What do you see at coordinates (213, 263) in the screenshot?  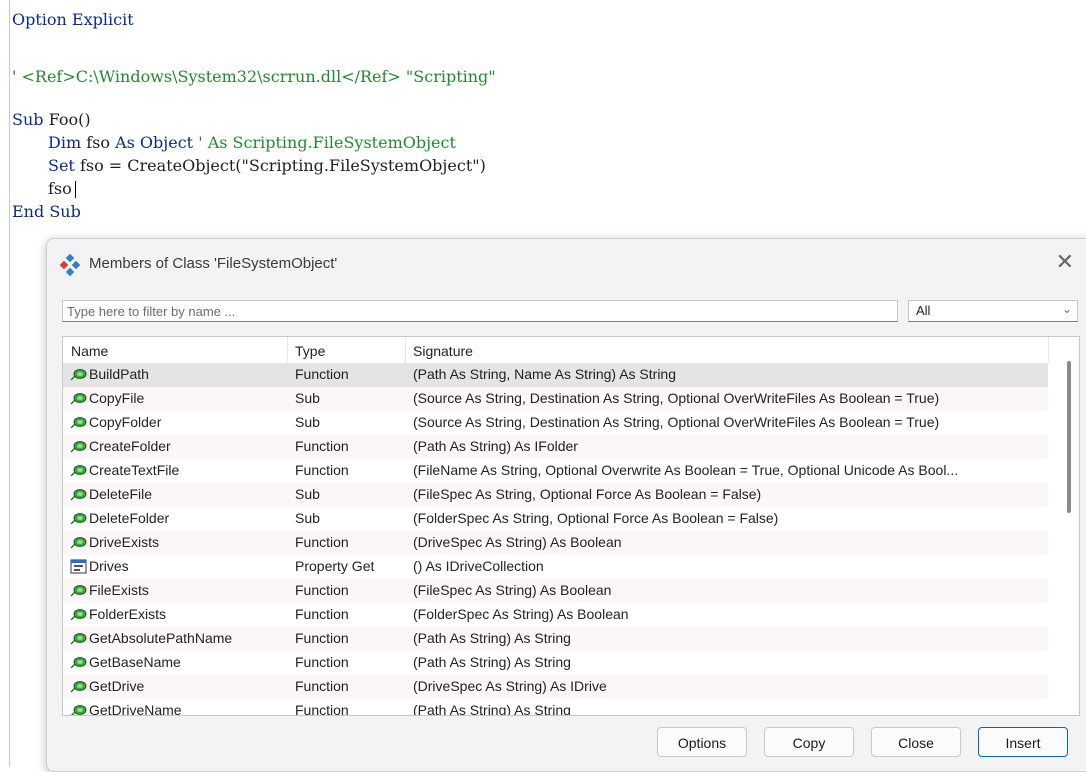 I see `dialog-title: Members of Class 'FileSystemObject'` at bounding box center [213, 263].